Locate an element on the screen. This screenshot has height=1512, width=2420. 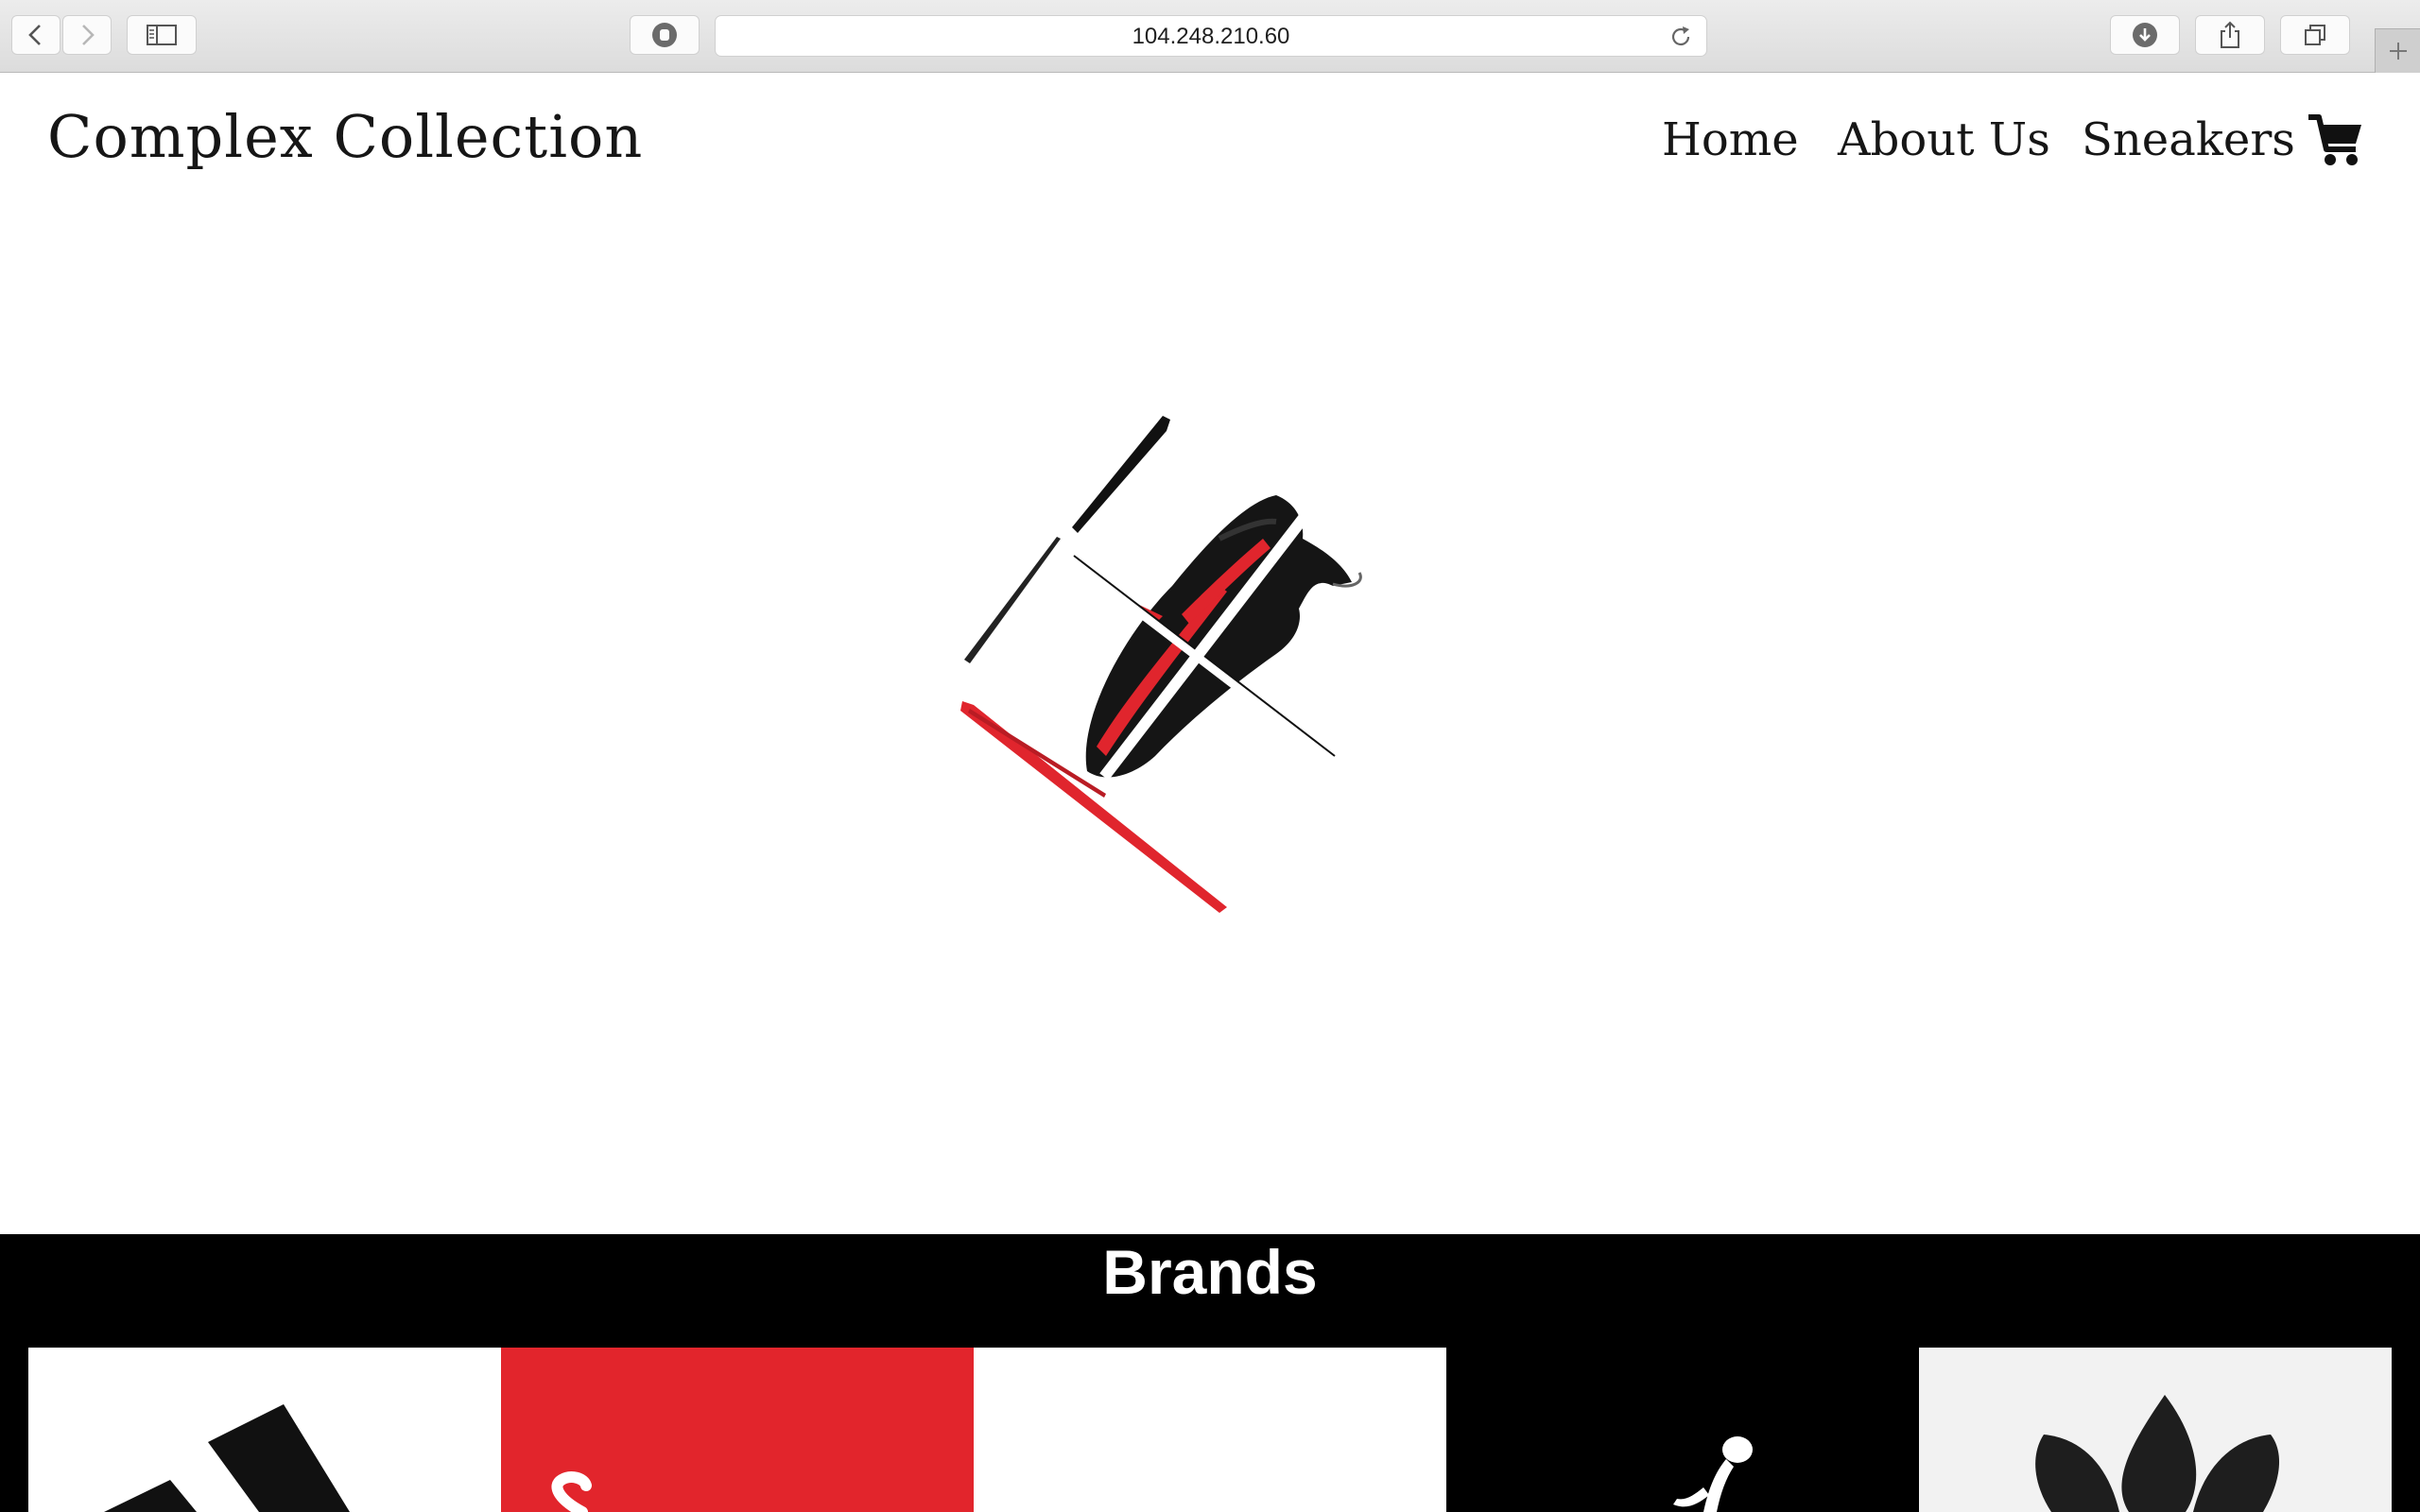
download-icon is located at coordinates (2145, 35).